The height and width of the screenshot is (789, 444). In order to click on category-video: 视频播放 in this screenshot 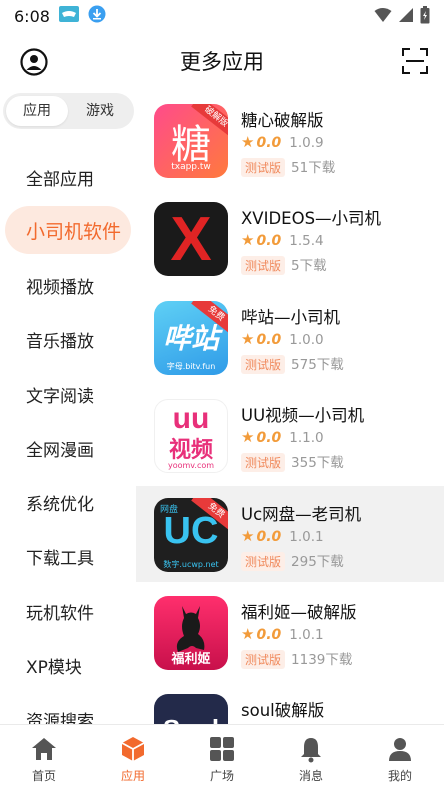, I will do `click(60, 285)`.